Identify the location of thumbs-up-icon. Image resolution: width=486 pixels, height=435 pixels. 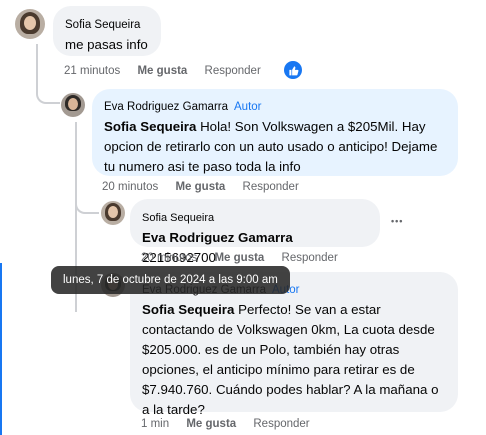
(293, 70).